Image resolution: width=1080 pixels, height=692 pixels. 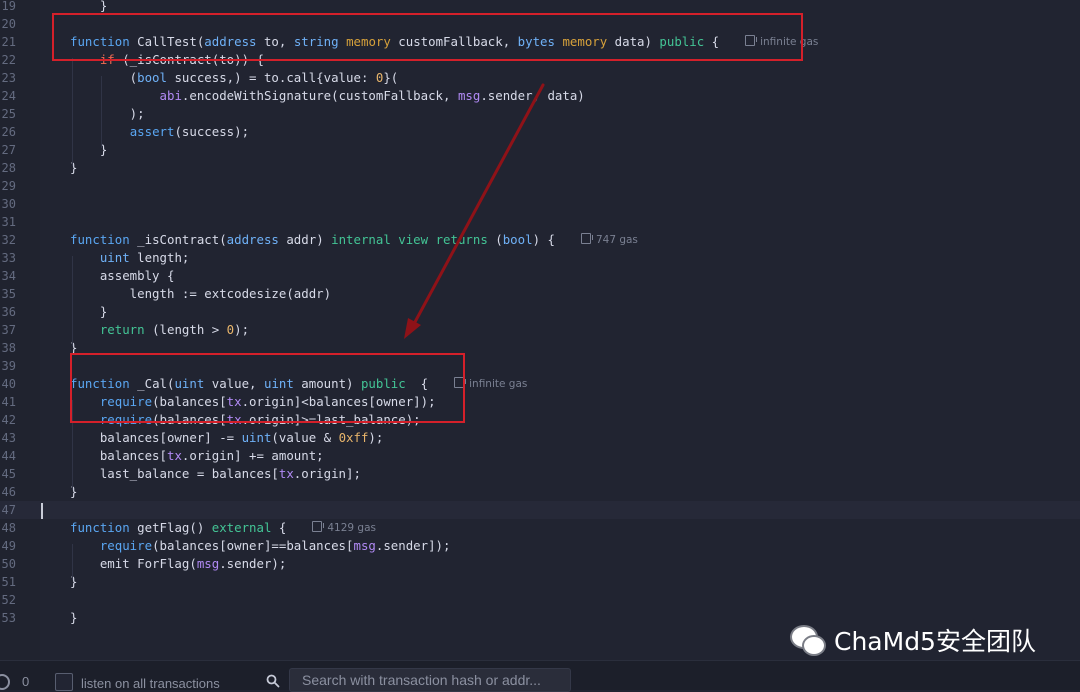 What do you see at coordinates (273, 681) in the screenshot?
I see `search-icon` at bounding box center [273, 681].